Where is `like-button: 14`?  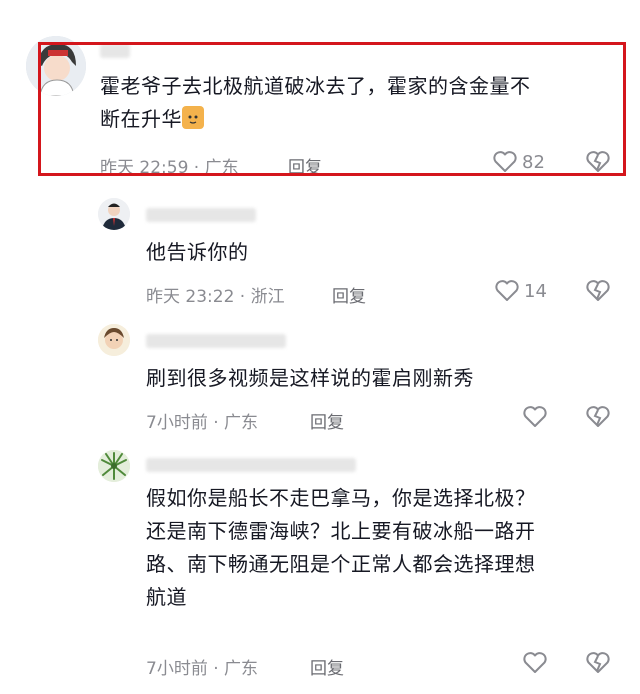 like-button: 14 is located at coordinates (520, 291).